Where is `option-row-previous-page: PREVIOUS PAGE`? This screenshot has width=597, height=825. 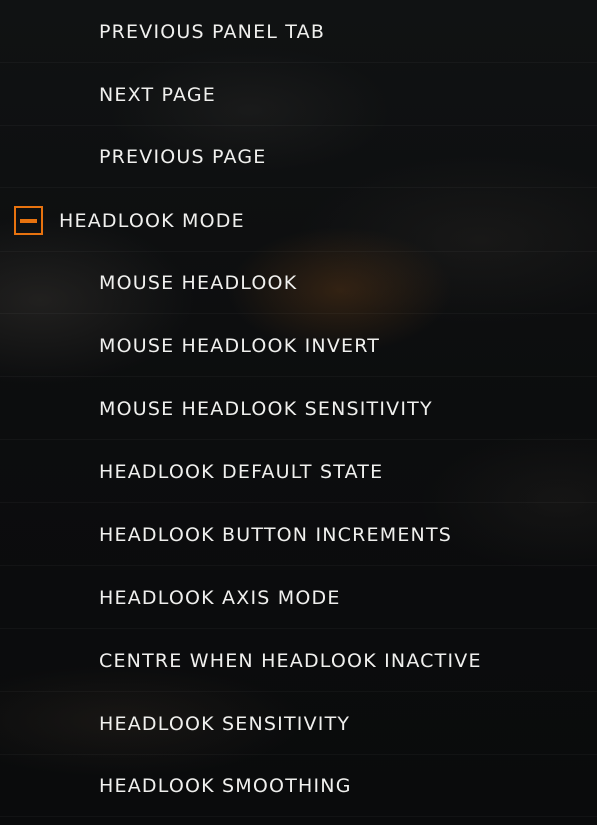
option-row-previous-page: PREVIOUS PAGE is located at coordinates (298, 157).